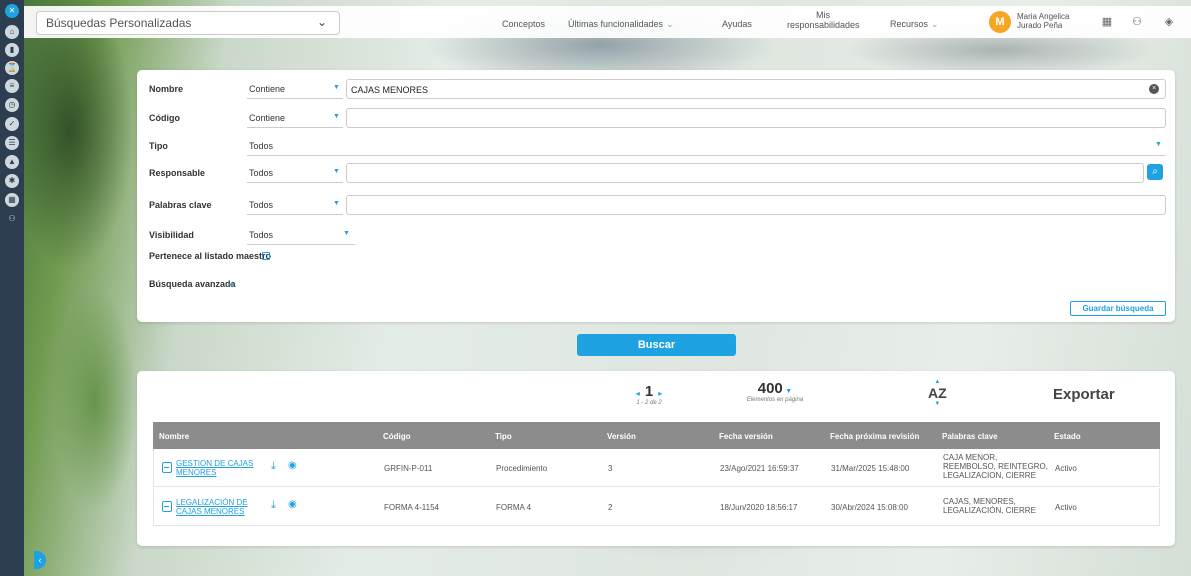  I want to click on notifications-icon: ◈, so click(1169, 21).